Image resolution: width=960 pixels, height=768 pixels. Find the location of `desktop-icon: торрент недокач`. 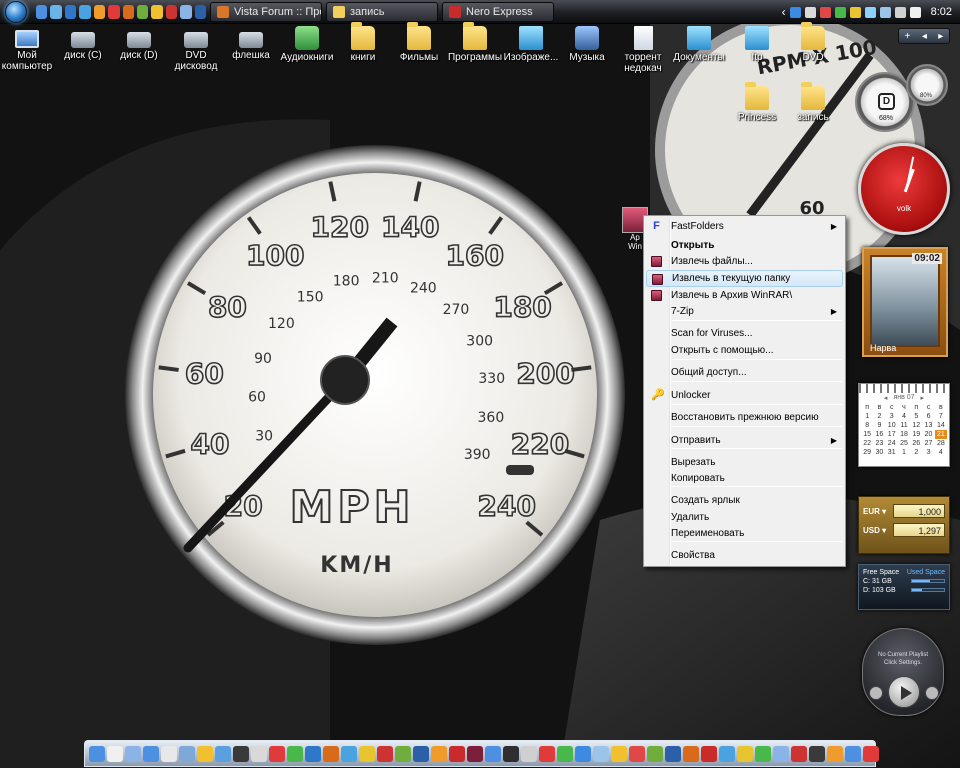

desktop-icon: торрент недокач is located at coordinates (643, 50).